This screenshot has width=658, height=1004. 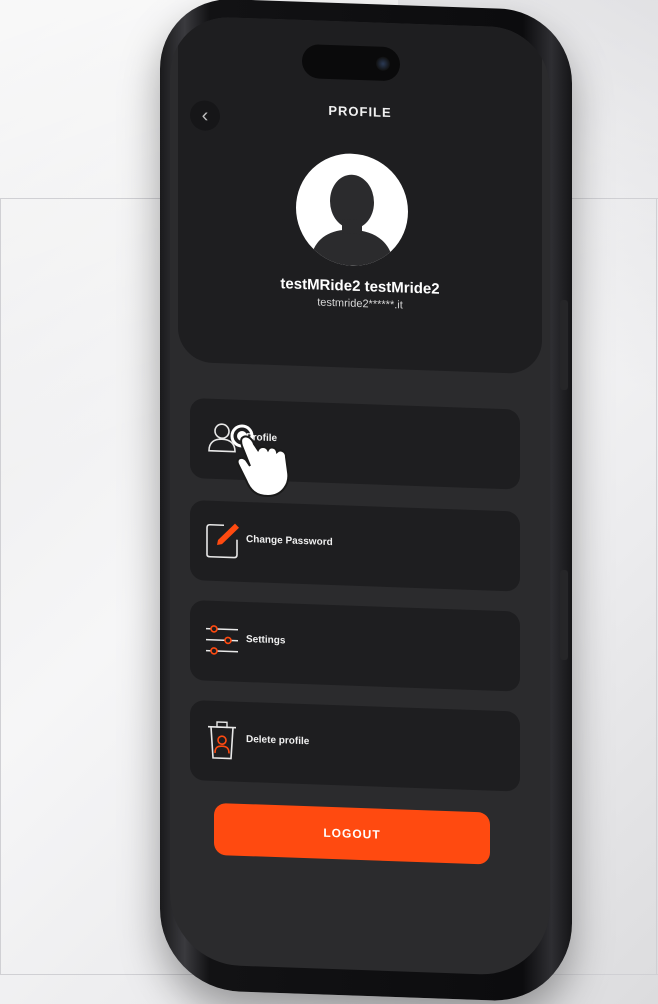 What do you see at coordinates (222, 640) in the screenshot?
I see `sliders-icon` at bounding box center [222, 640].